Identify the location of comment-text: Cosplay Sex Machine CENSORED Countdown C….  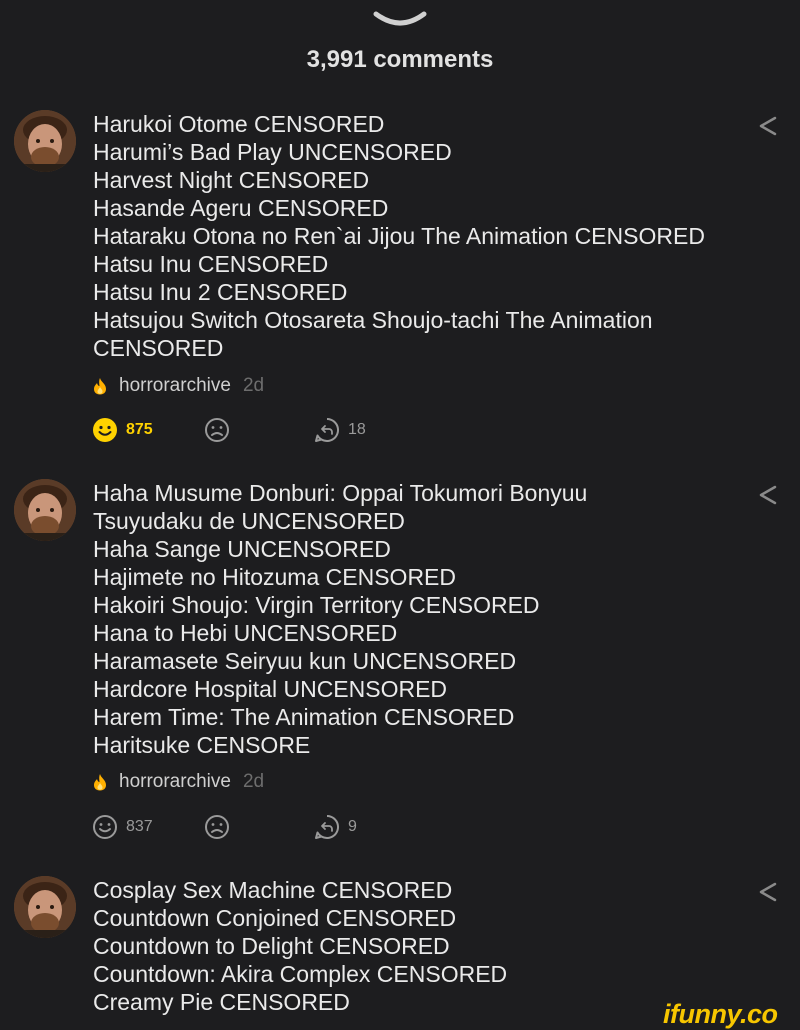
(413, 946).